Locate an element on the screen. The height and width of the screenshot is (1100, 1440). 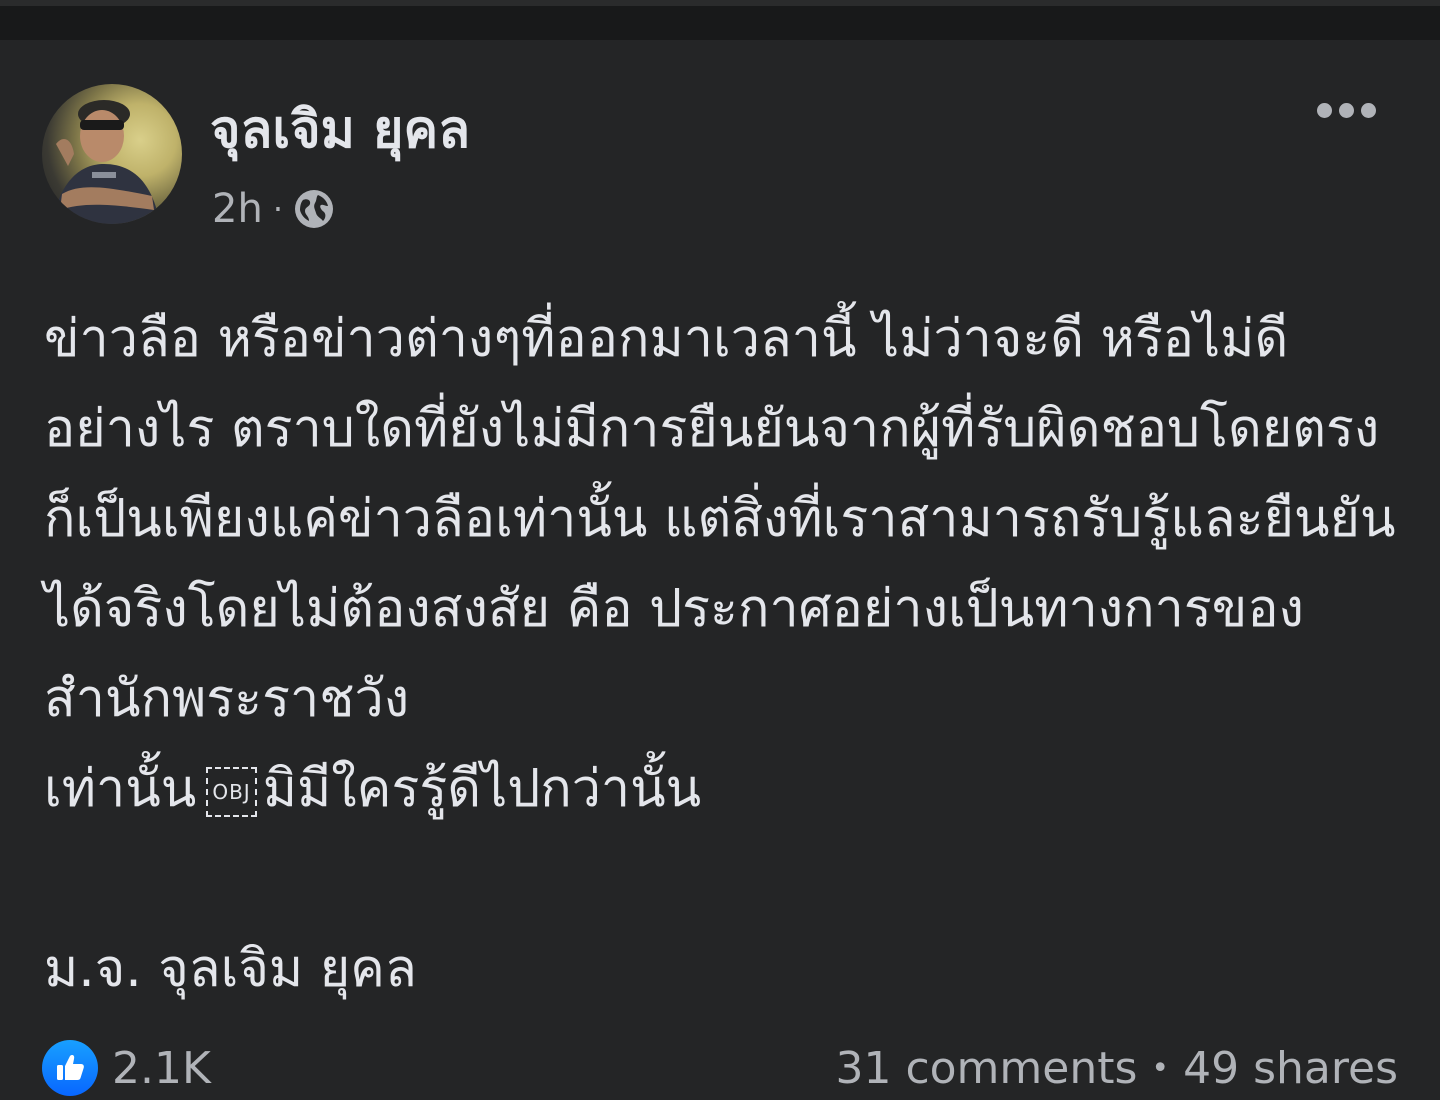
engagement-stats: 31 comments • 49 shares is located at coordinates (1116, 1068).